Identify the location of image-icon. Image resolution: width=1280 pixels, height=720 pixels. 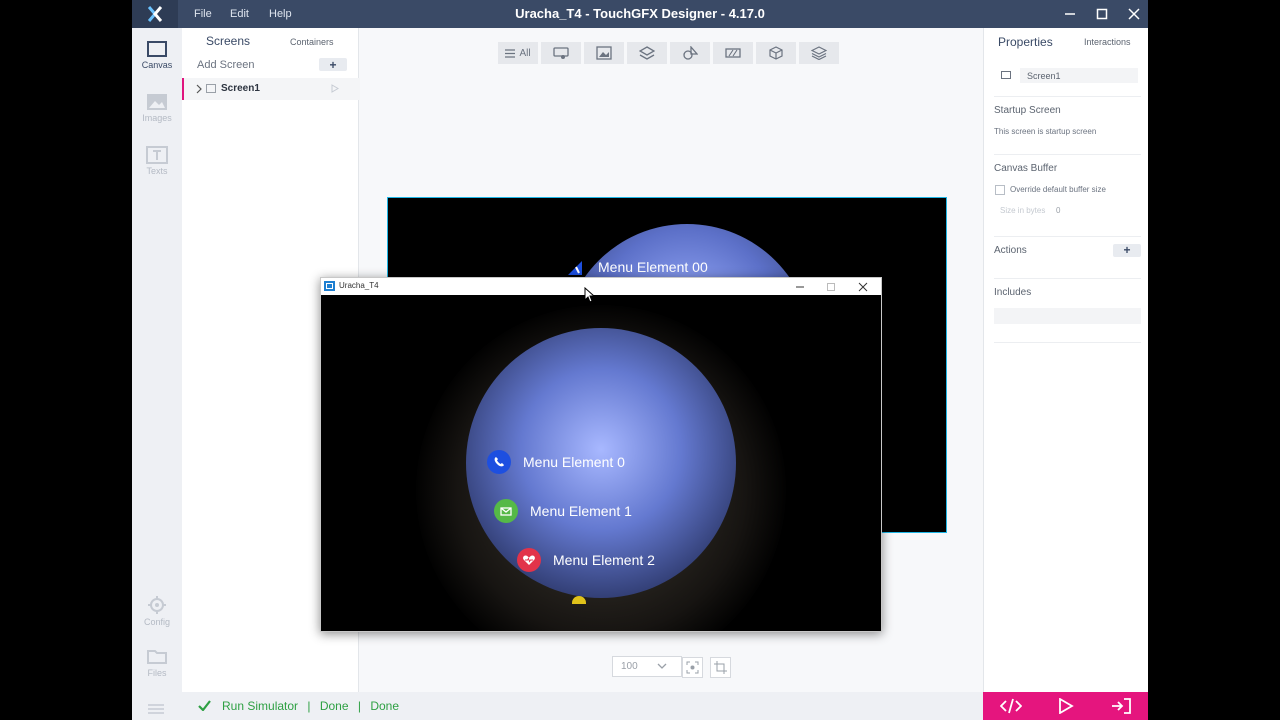
(157, 102).